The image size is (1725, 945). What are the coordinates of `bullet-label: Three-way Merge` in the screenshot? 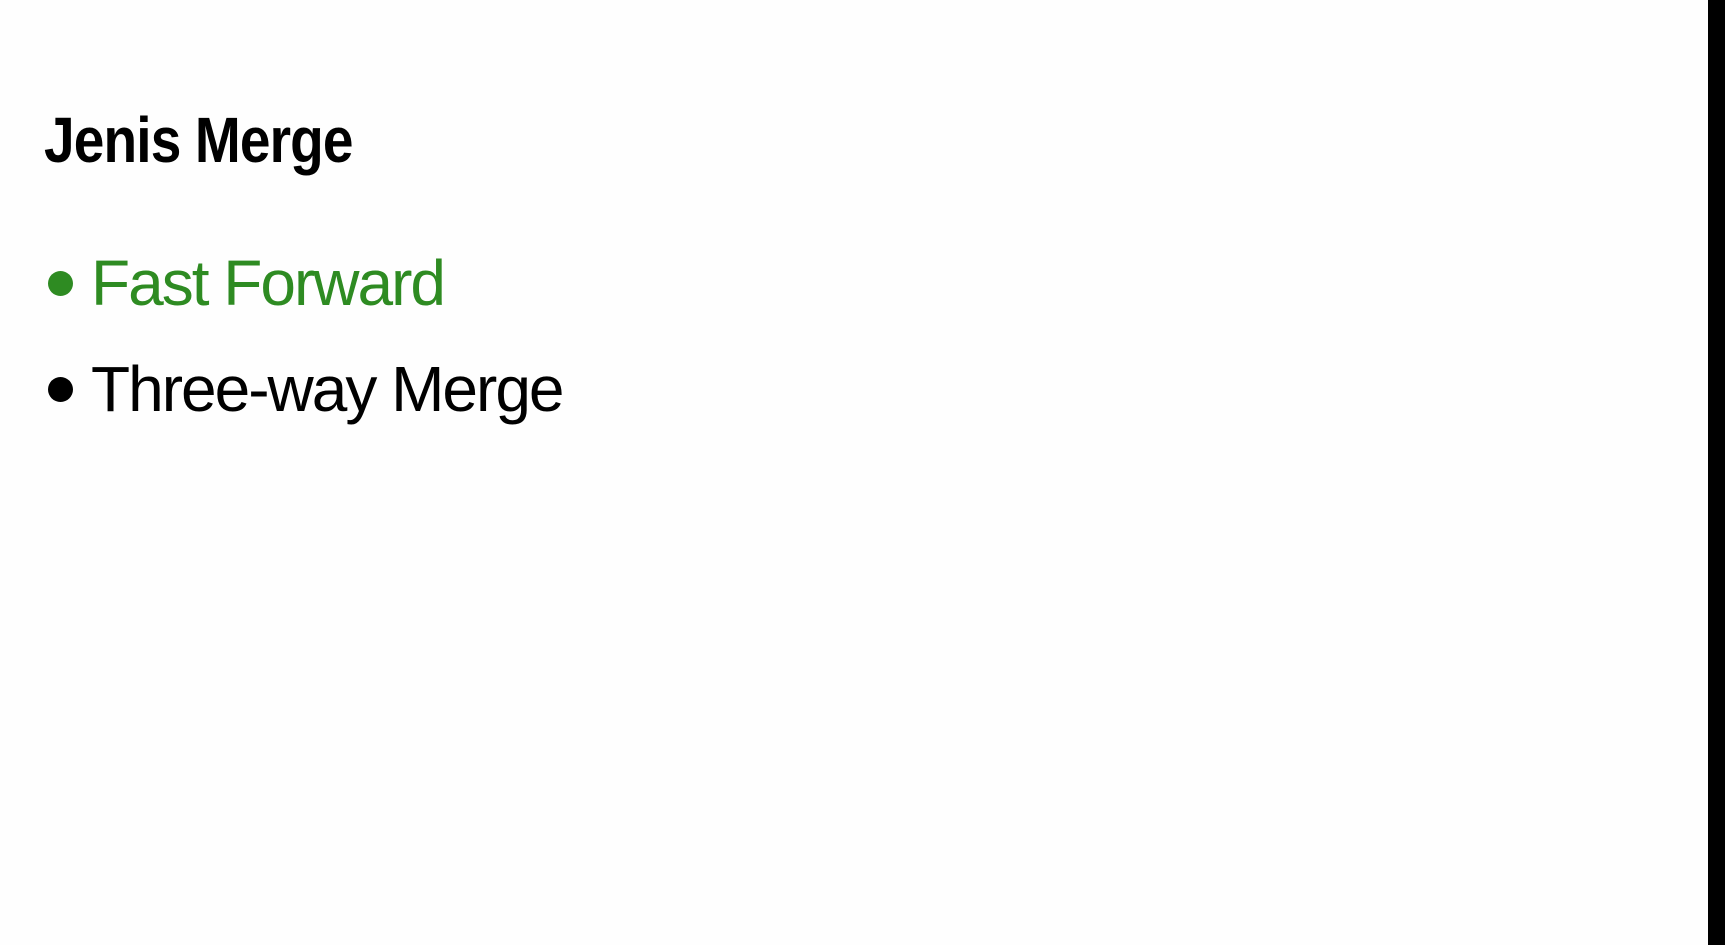 It's located at (327, 389).